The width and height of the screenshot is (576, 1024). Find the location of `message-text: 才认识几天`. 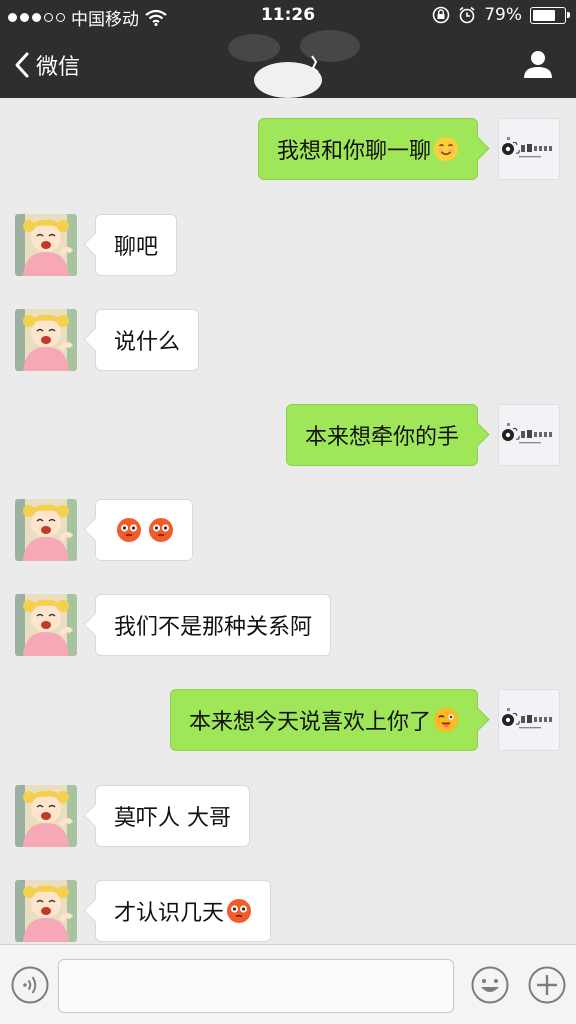

message-text: 才认识几天 is located at coordinates (169, 913).